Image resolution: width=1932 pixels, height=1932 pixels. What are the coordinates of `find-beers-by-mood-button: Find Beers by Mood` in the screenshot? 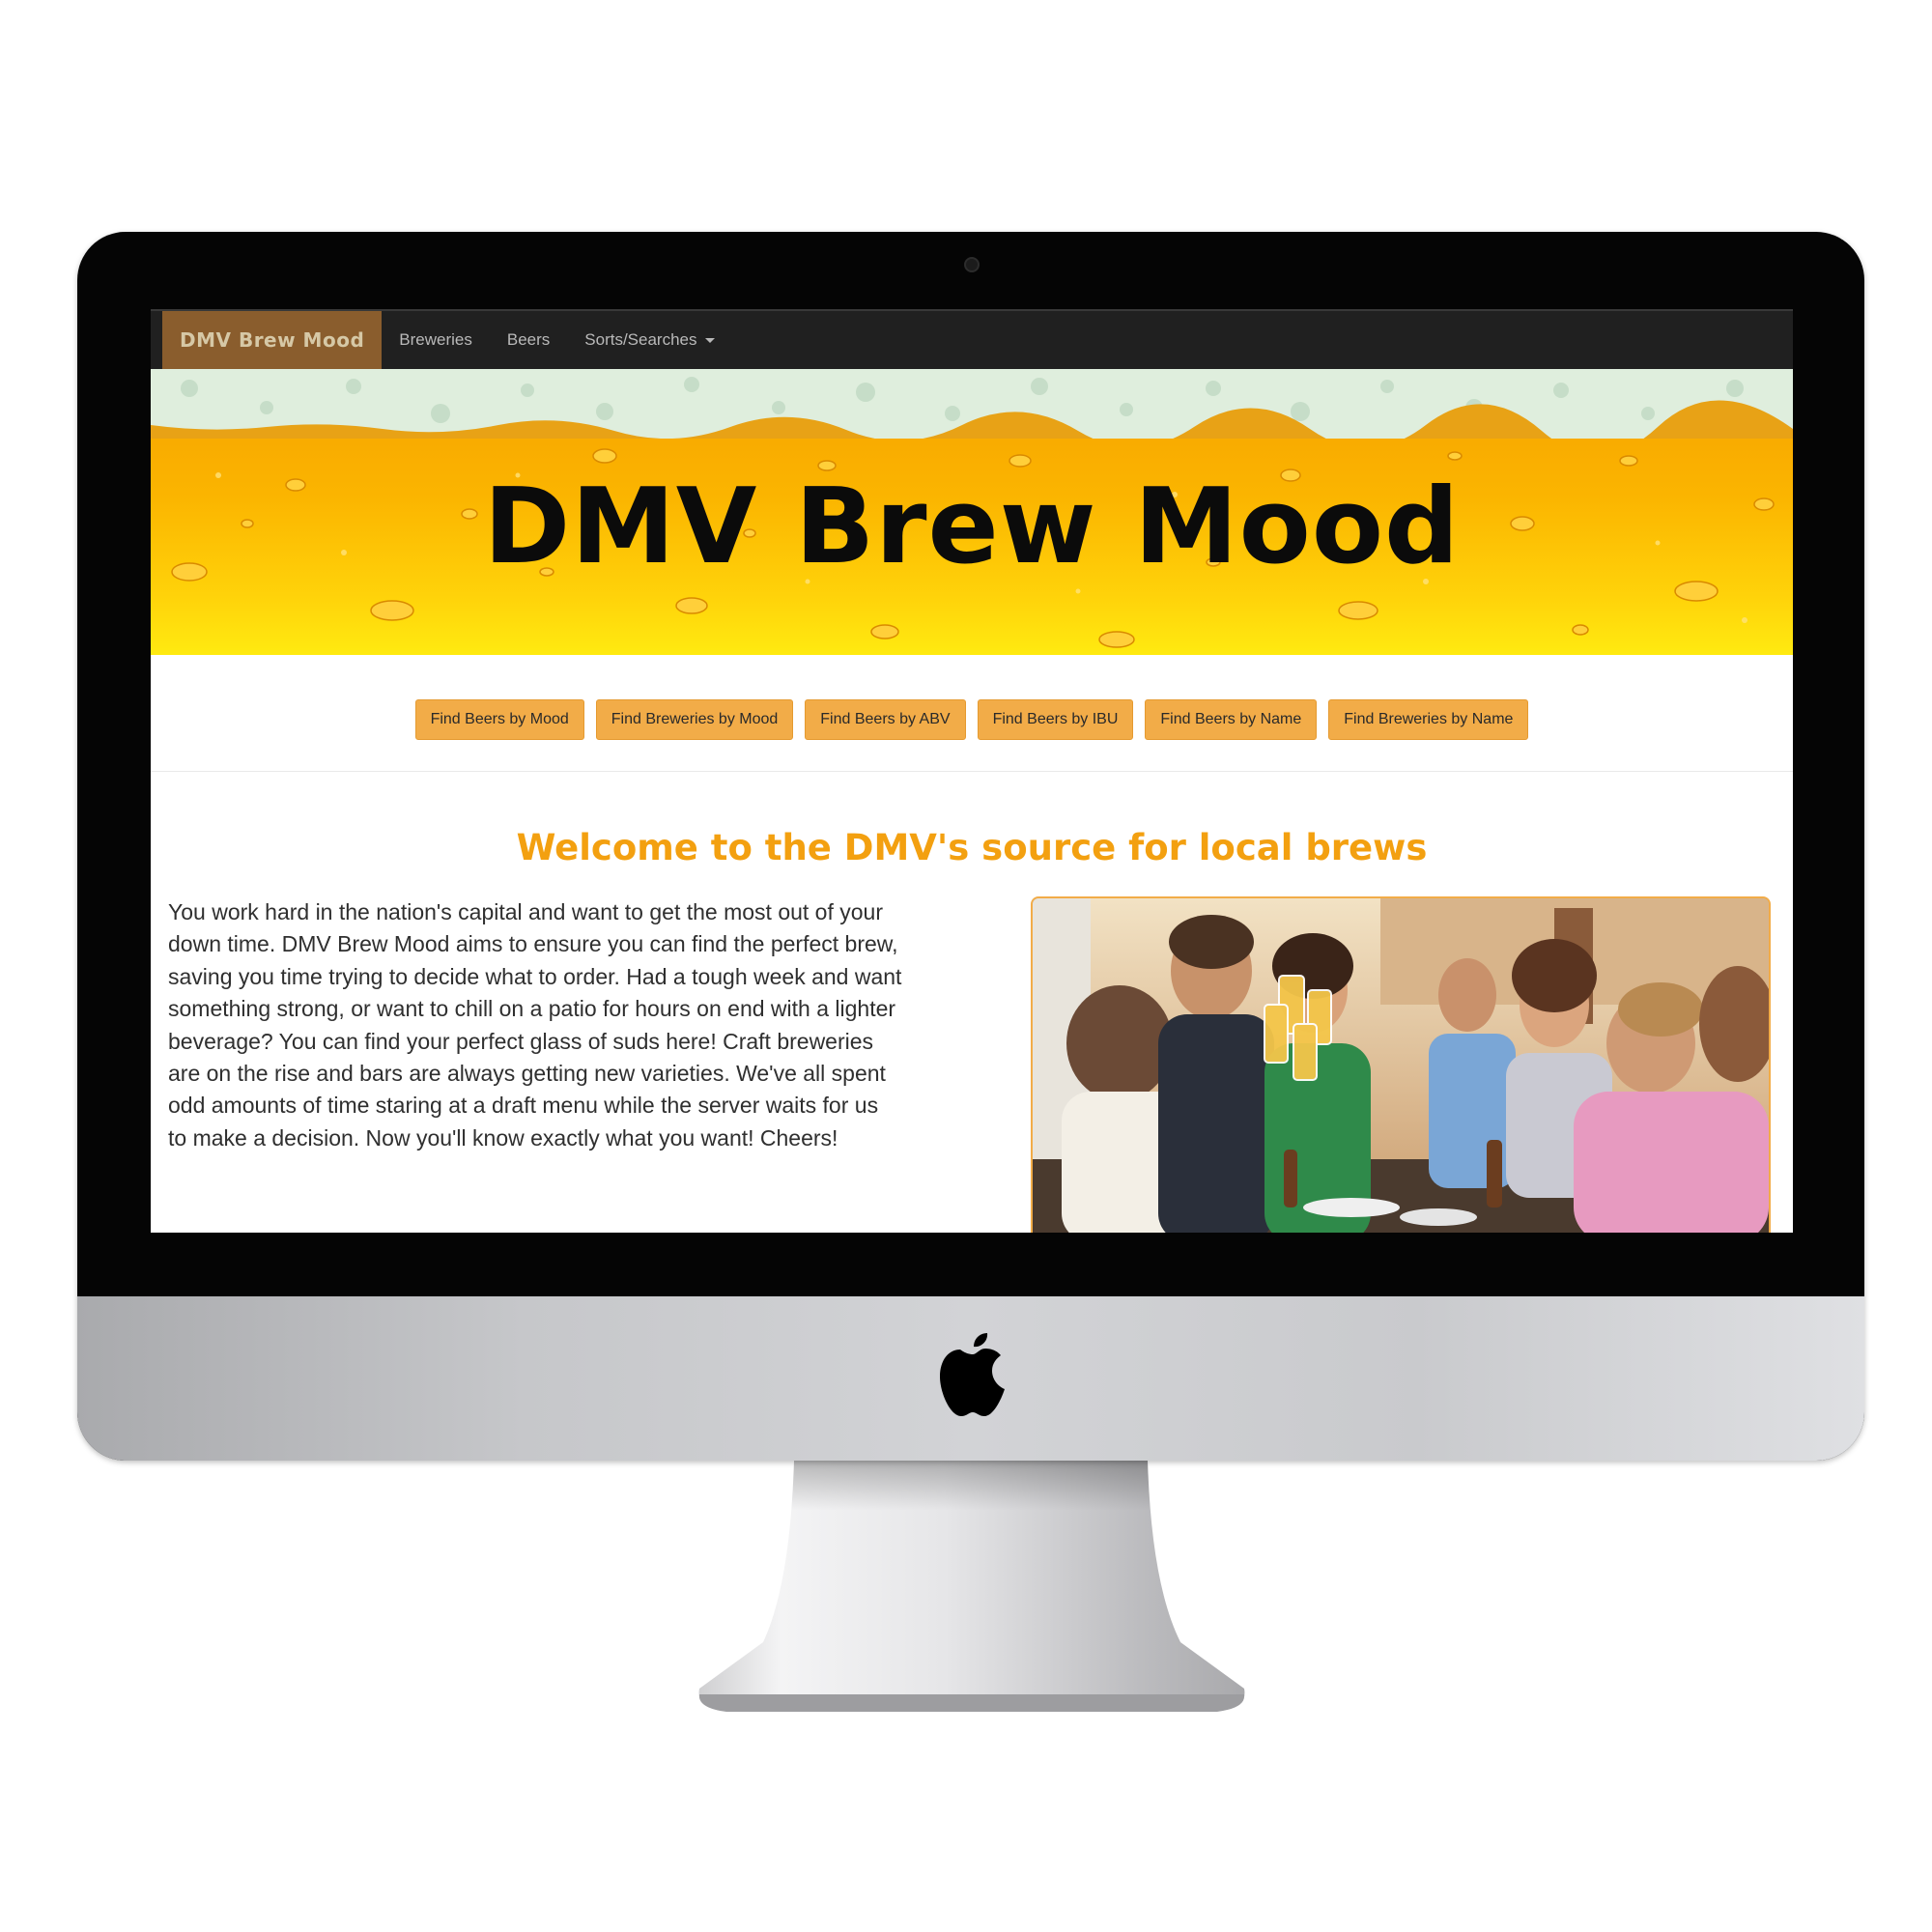 It's located at (499, 719).